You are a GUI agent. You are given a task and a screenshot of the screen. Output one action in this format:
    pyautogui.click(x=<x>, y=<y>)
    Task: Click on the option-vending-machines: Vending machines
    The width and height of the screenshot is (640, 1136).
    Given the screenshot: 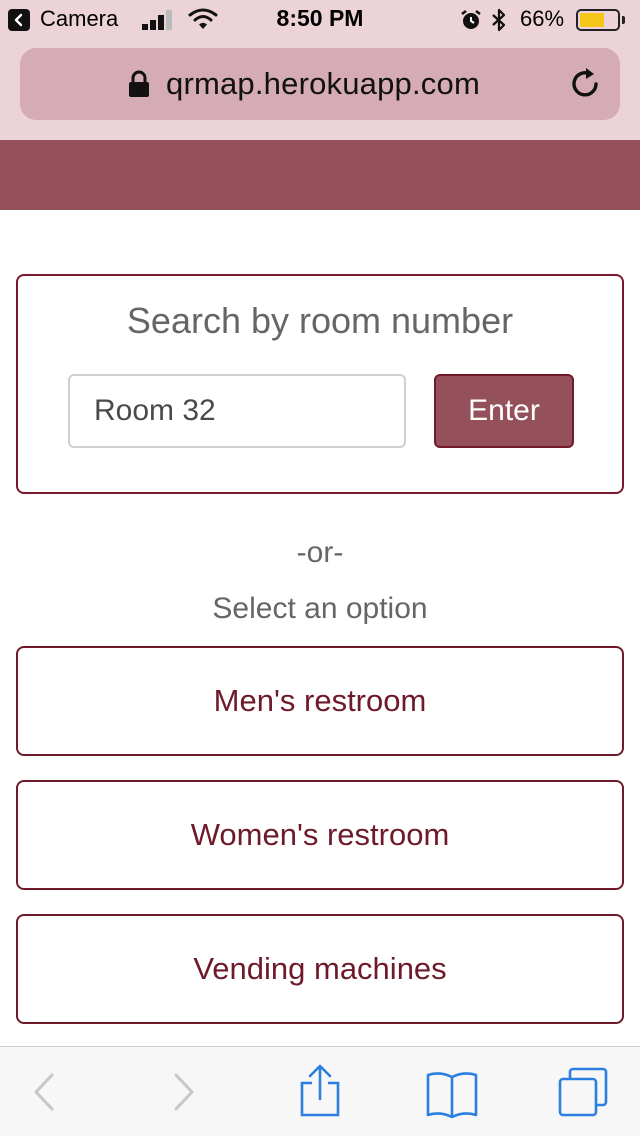 What is the action you would take?
    pyautogui.click(x=320, y=969)
    